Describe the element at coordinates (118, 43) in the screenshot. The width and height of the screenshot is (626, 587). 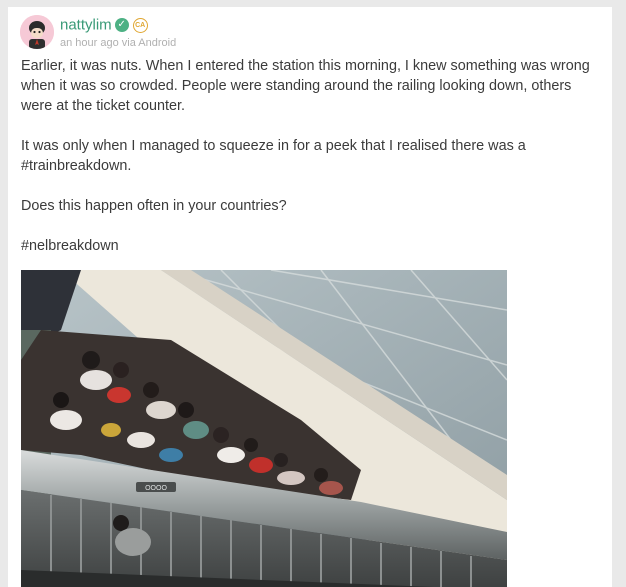
I see `post-timestamp: an hour ago via Android` at that location.